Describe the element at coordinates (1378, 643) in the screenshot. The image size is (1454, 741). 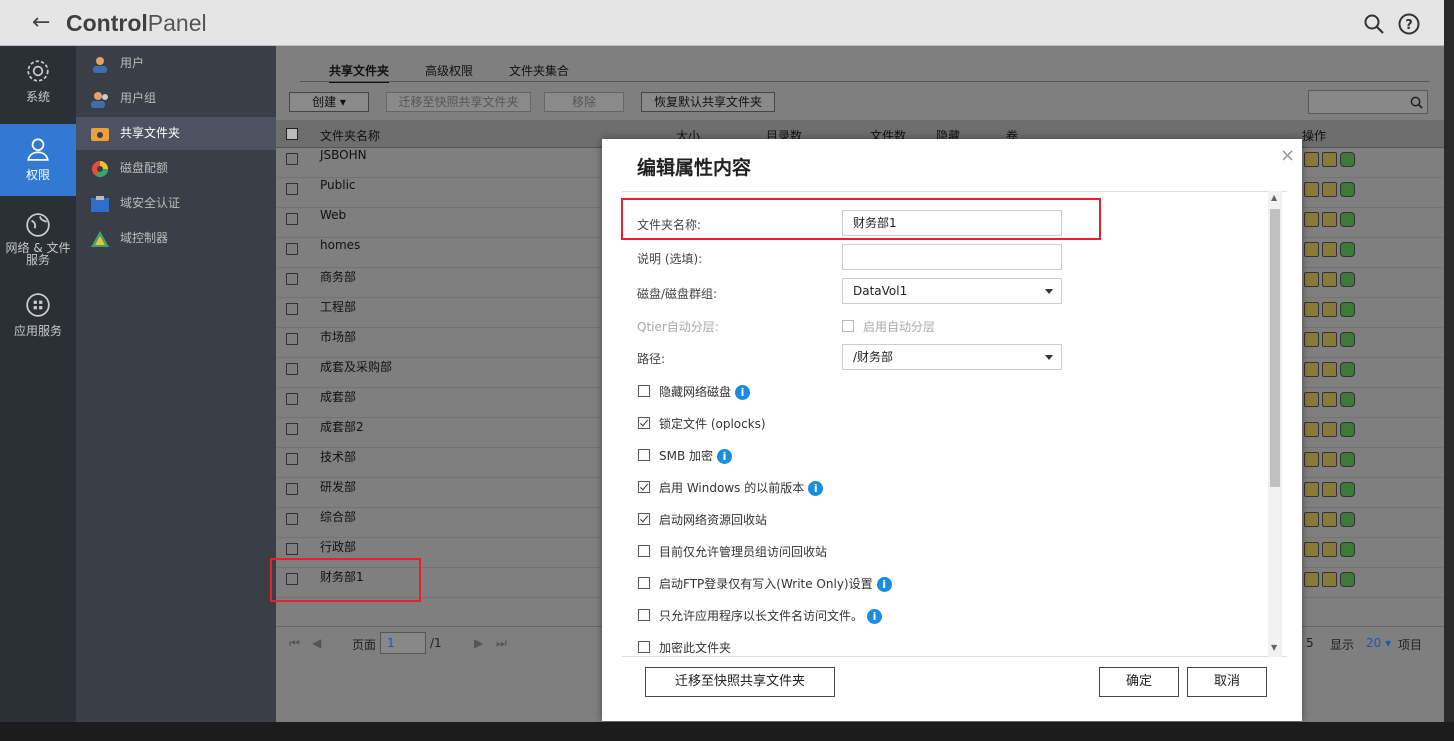
I see `per-page-select: 20 ▾` at that location.